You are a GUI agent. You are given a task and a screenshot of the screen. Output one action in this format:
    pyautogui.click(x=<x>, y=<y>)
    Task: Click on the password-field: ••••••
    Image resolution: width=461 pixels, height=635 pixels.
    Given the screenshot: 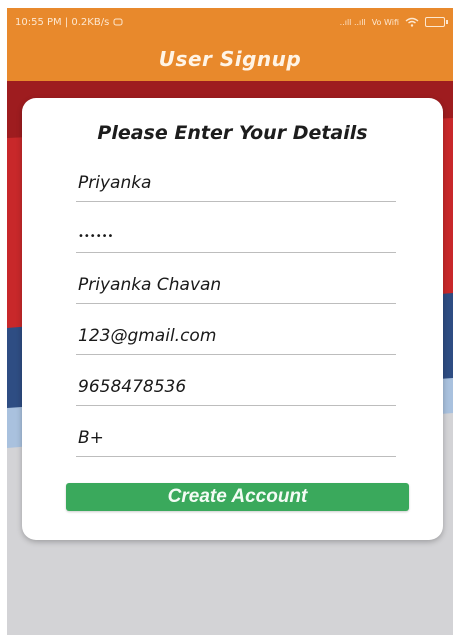 What is the action you would take?
    pyautogui.click(x=236, y=235)
    